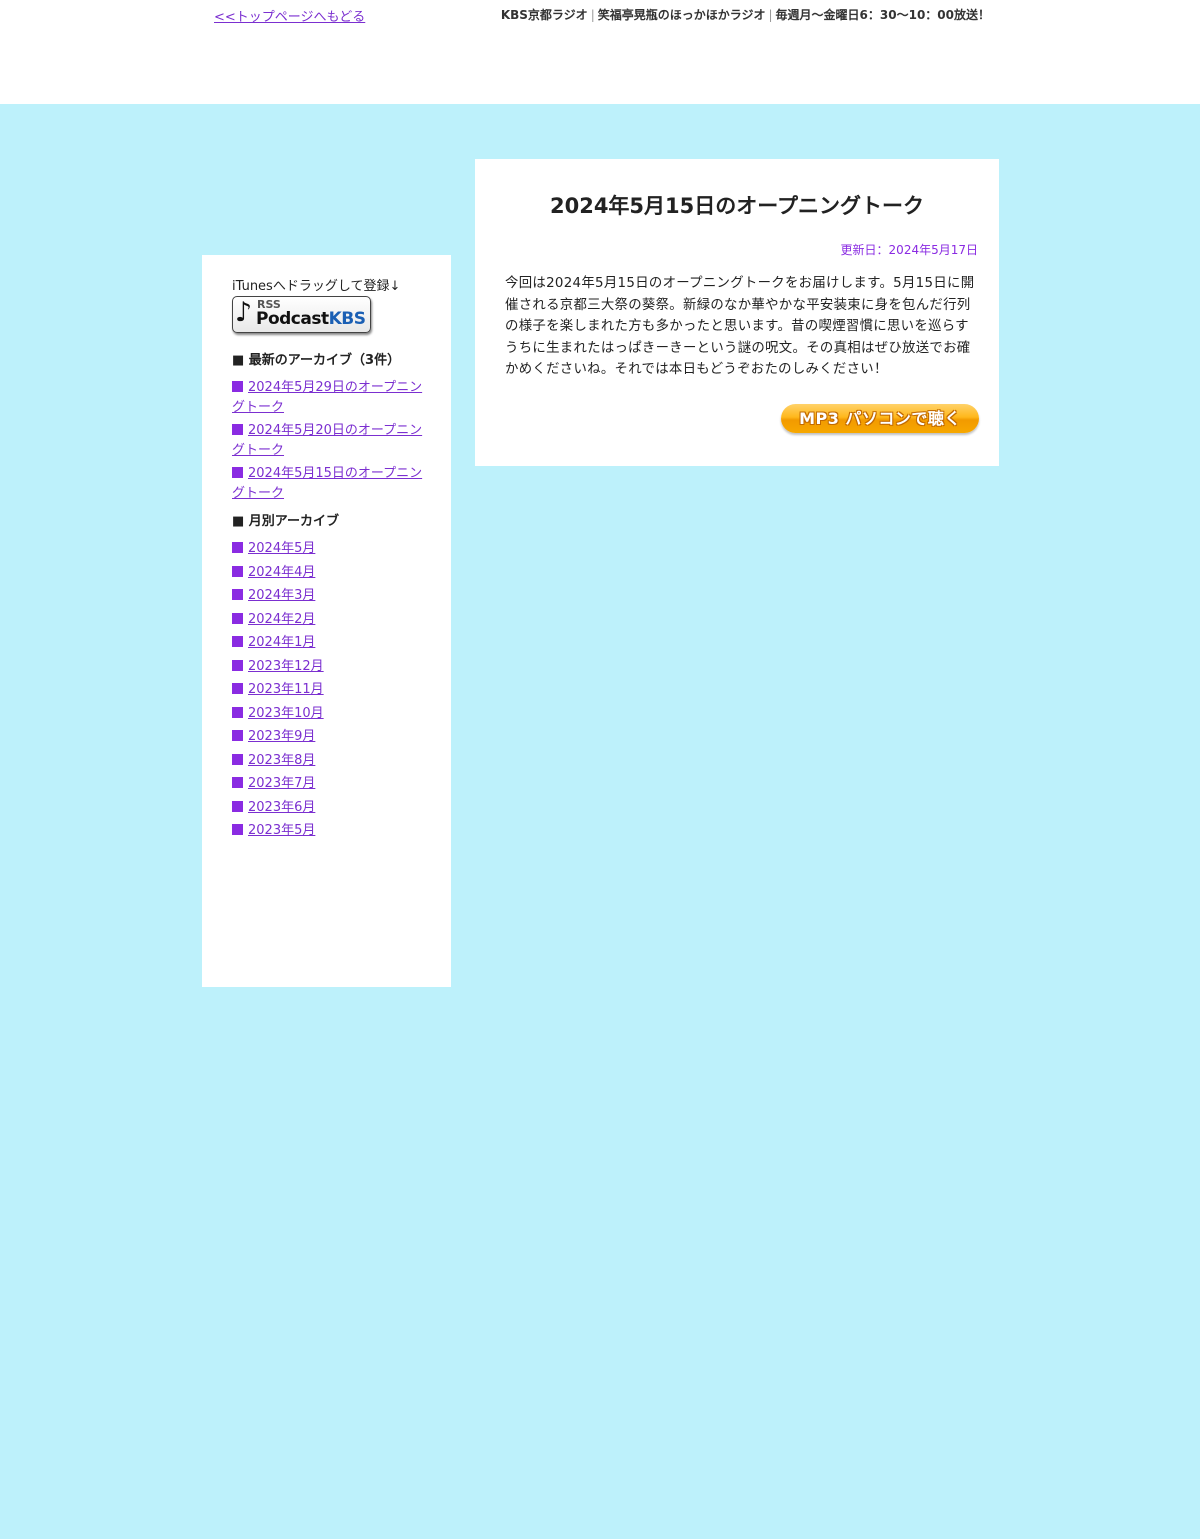 Image resolution: width=1200 pixels, height=1539 pixels. I want to click on list-item: 2023年11月, so click(332, 692).